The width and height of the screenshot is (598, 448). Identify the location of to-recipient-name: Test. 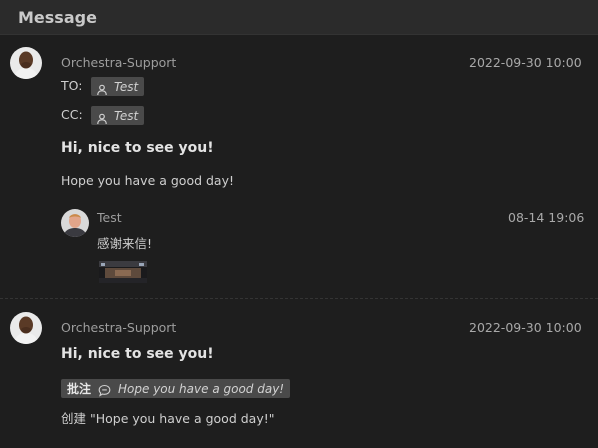
(126, 86).